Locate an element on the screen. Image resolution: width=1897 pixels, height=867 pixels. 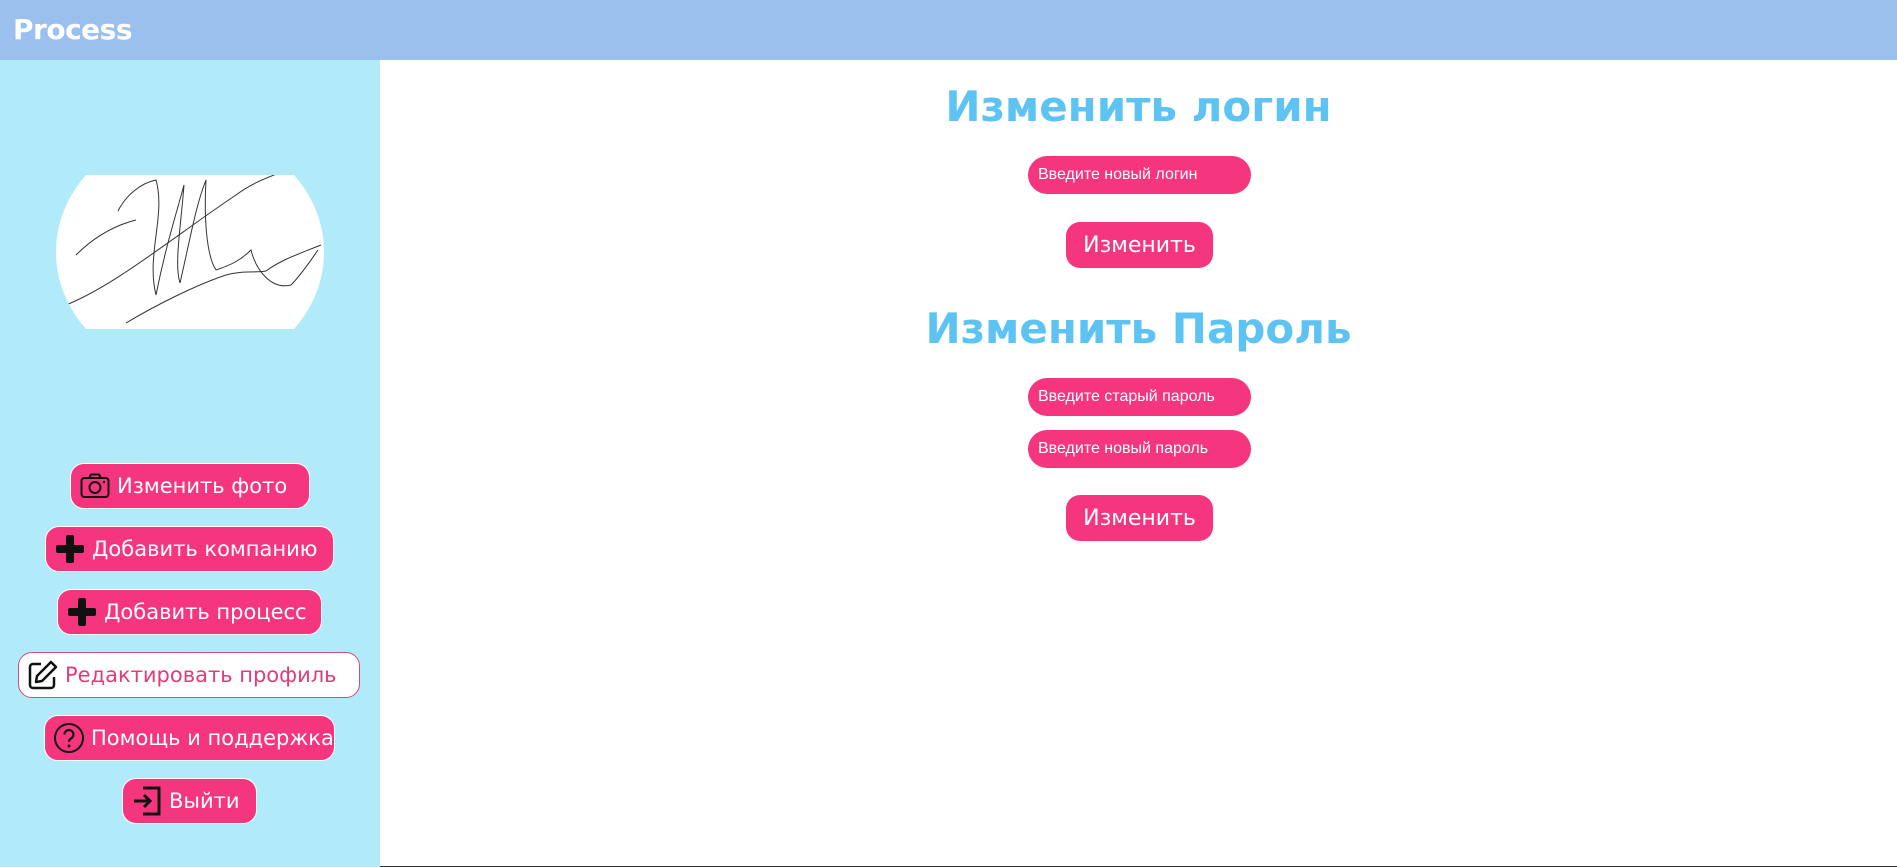
logout-button: Выйти is located at coordinates (189, 801).